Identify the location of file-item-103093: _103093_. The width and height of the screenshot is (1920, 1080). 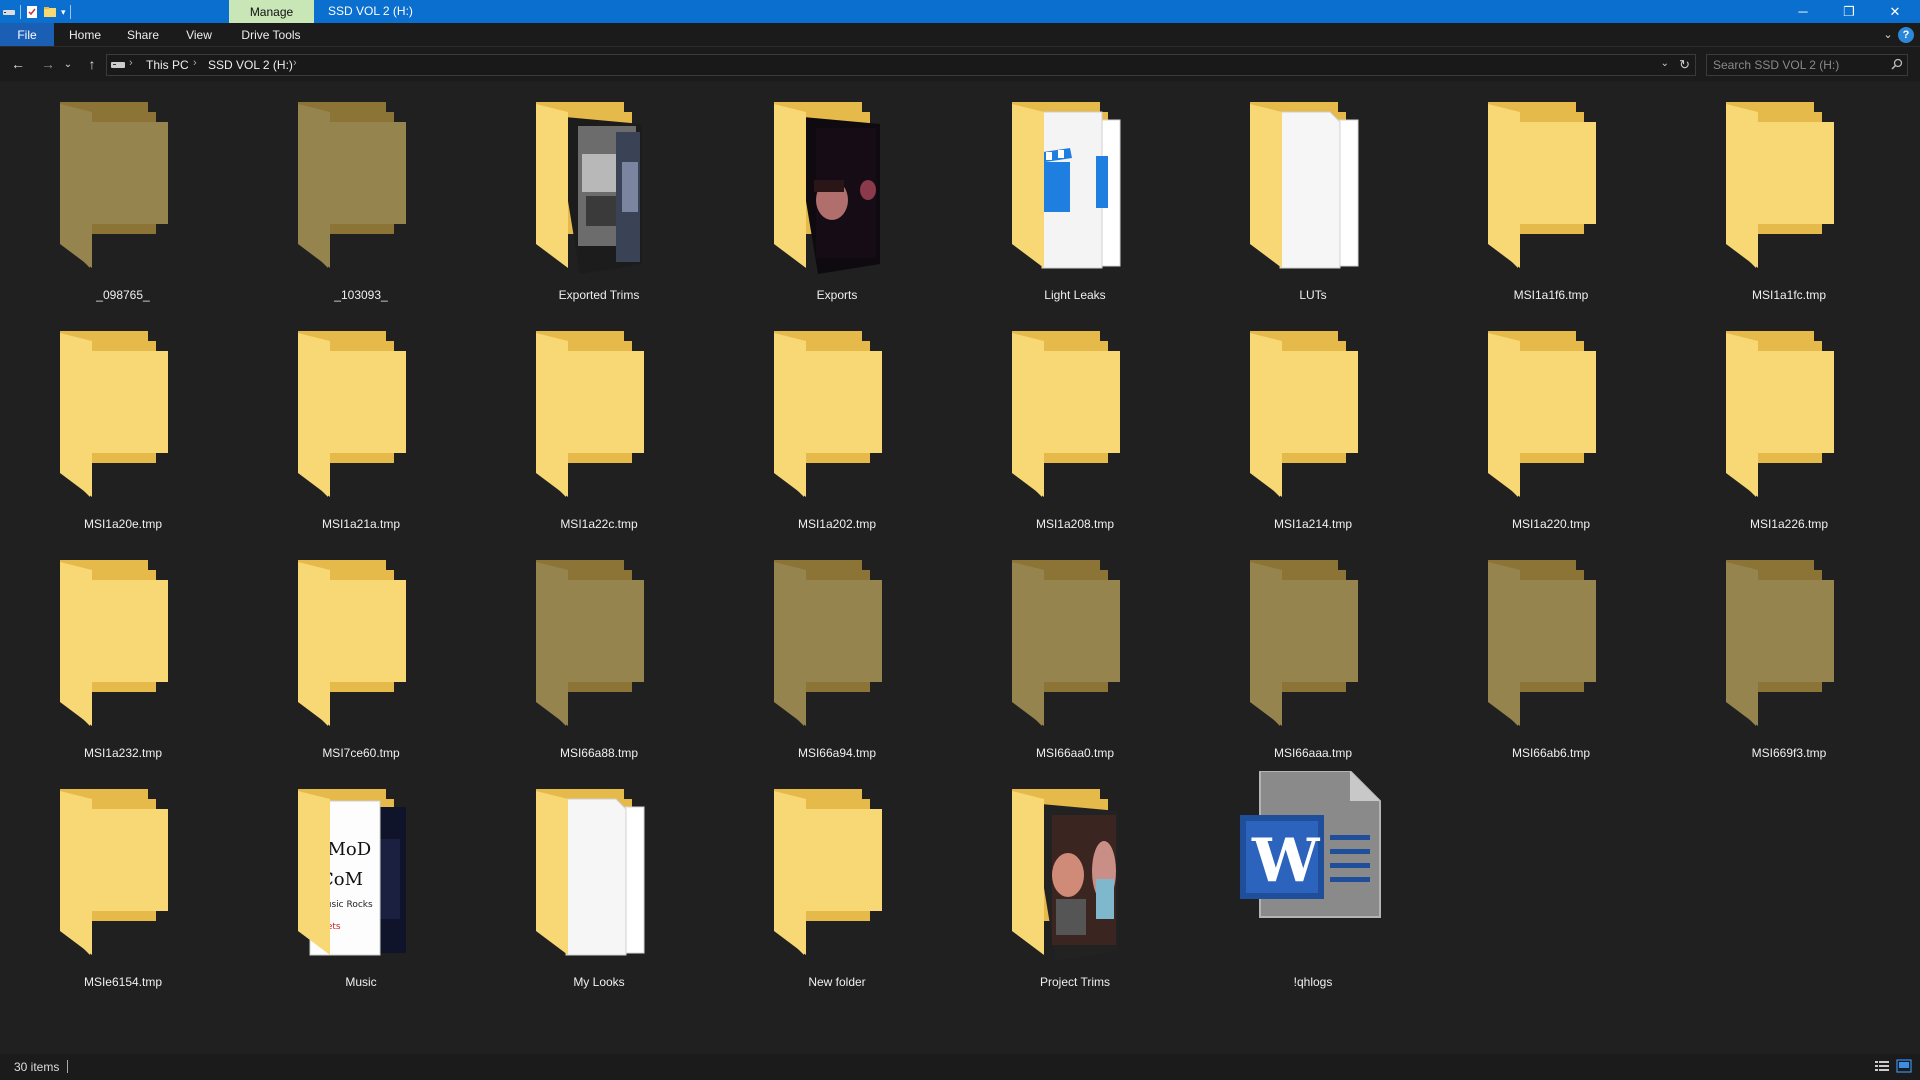
(361, 206).